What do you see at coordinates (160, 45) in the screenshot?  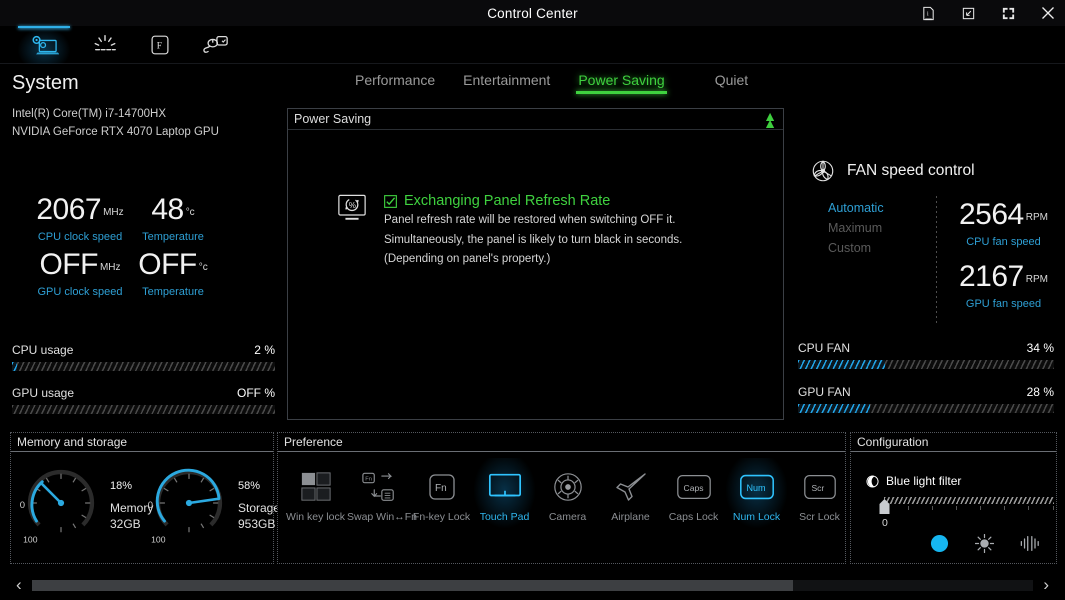 I see `nav-item-fn-key: F` at bounding box center [160, 45].